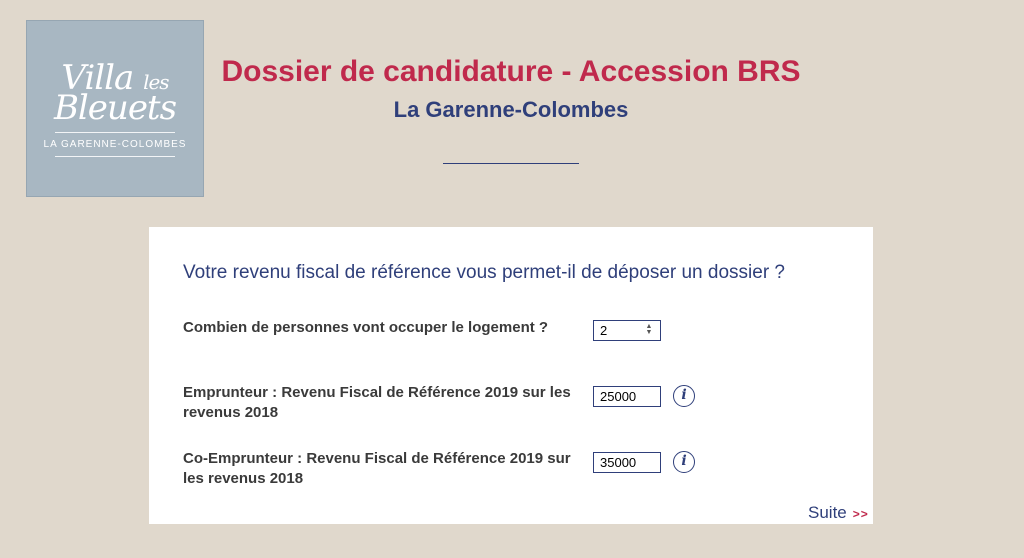 This screenshot has height=558, width=1024. Describe the element at coordinates (115, 144) in the screenshot. I see `logo-tagline: LA GARENNE-COLOMBES` at that location.